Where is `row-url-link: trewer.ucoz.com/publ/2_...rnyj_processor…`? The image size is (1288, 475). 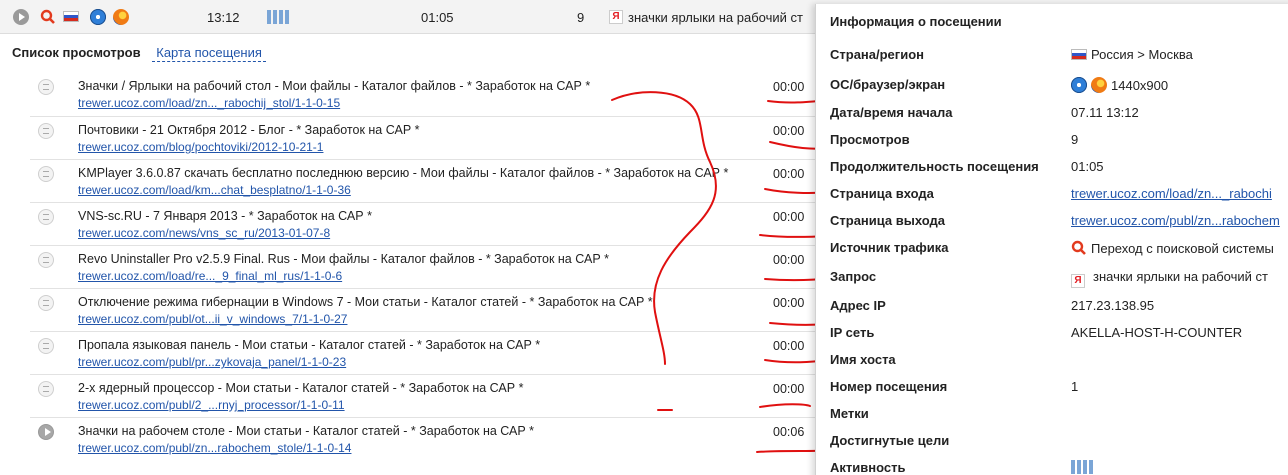
row-url-link: trewer.ucoz.com/publ/2_...rnyj_processor… is located at coordinates (211, 405).